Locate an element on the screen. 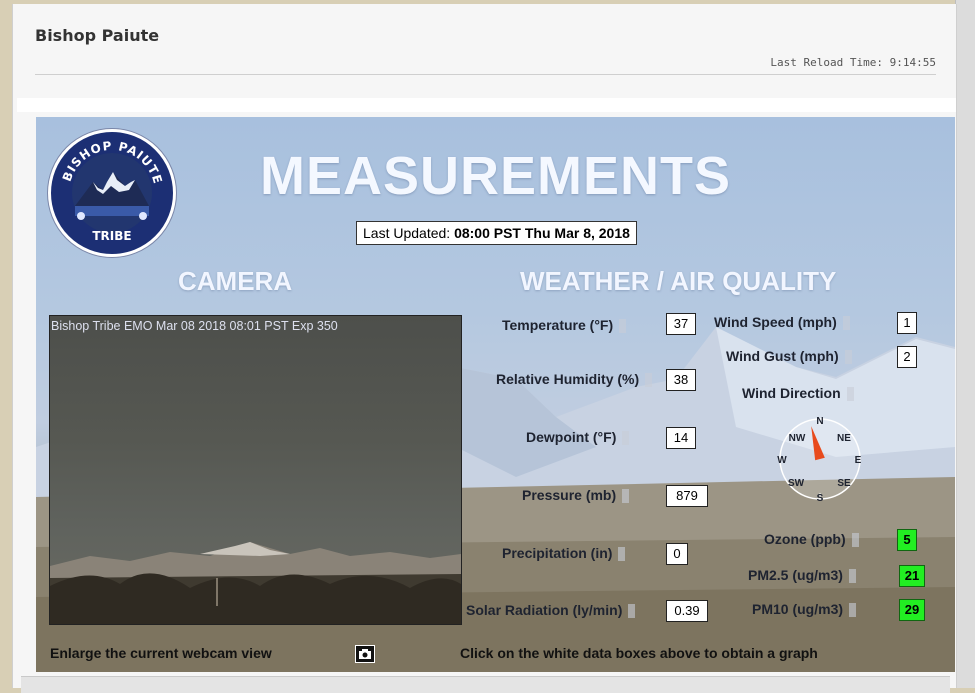 This screenshot has width=975, height=693. compass-se: SE is located at coordinates (844, 483).